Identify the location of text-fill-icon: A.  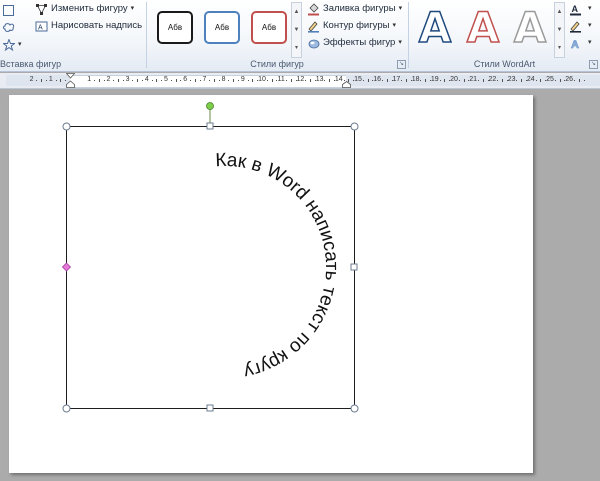
(575, 9).